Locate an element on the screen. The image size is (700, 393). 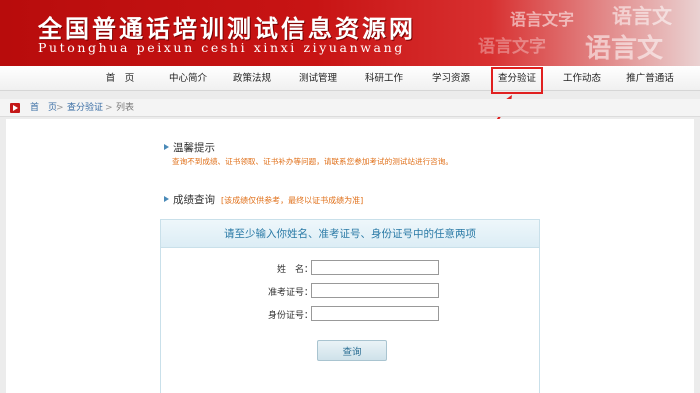
name-input is located at coordinates (375, 267).